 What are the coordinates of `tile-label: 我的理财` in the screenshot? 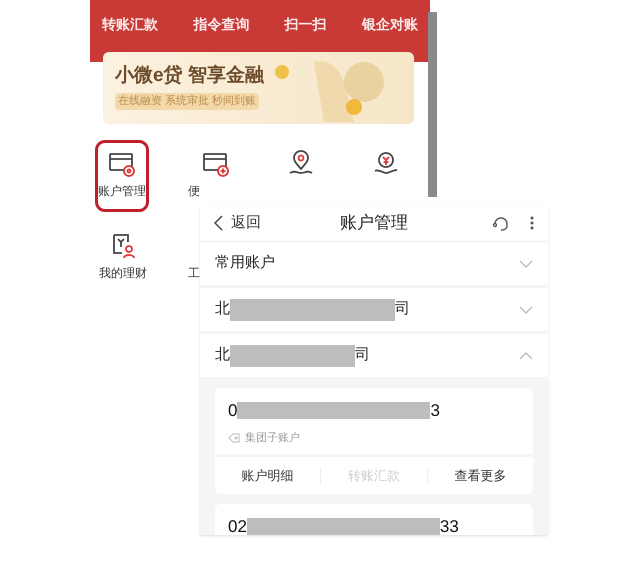 It's located at (123, 273).